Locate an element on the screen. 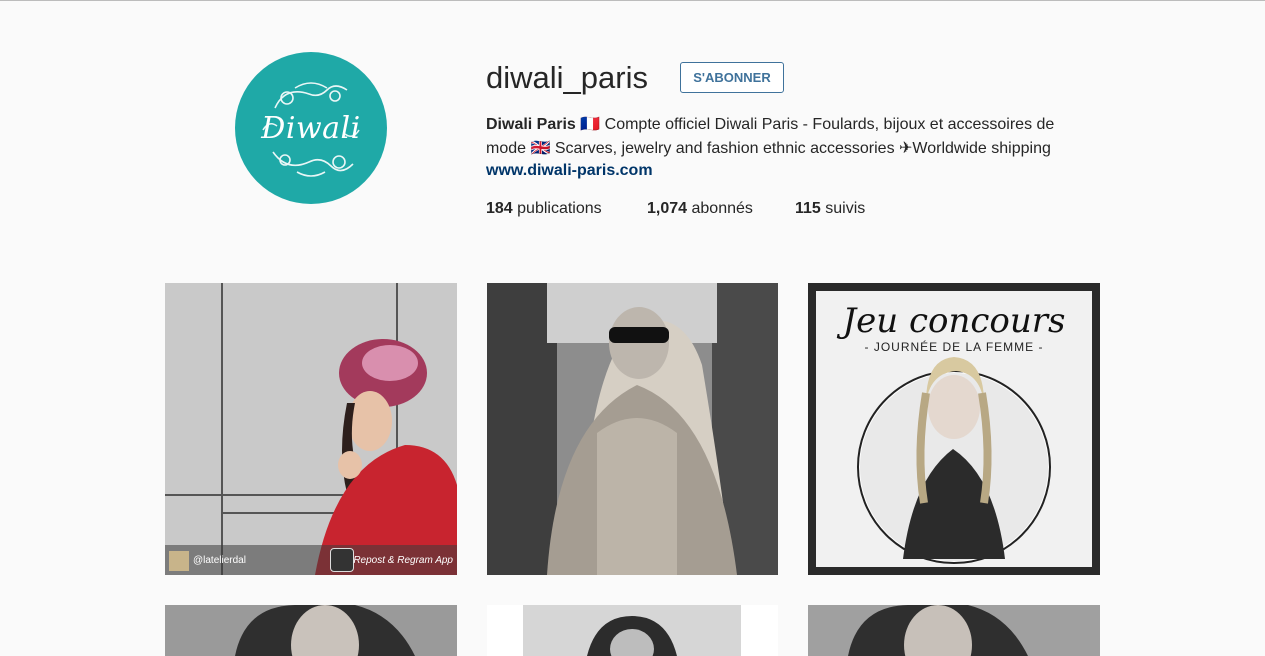  contest-subtitle: - JOURNÉE DE LA FEMME - is located at coordinates (954, 347).